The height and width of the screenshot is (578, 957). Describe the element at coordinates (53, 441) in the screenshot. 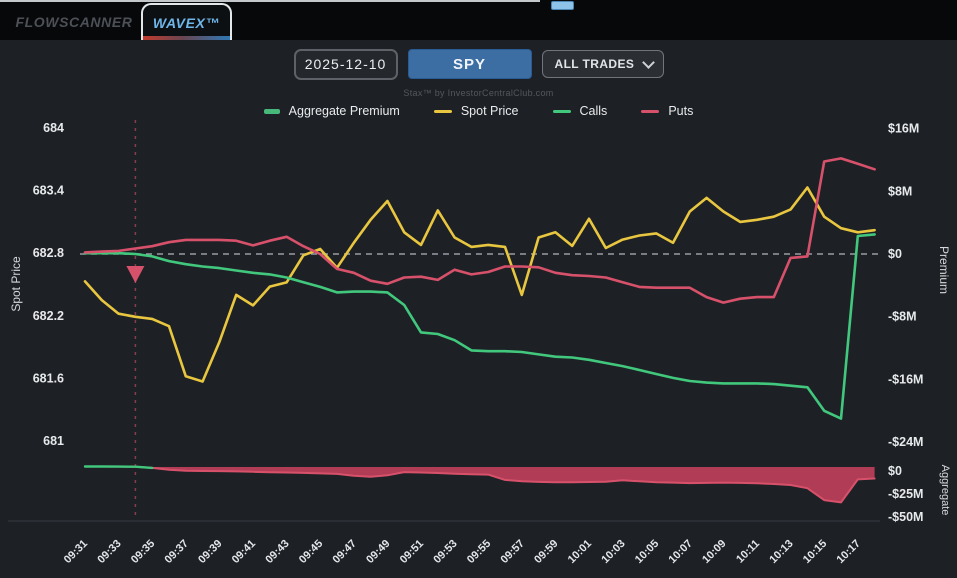

I see `svg-text: 681` at that location.